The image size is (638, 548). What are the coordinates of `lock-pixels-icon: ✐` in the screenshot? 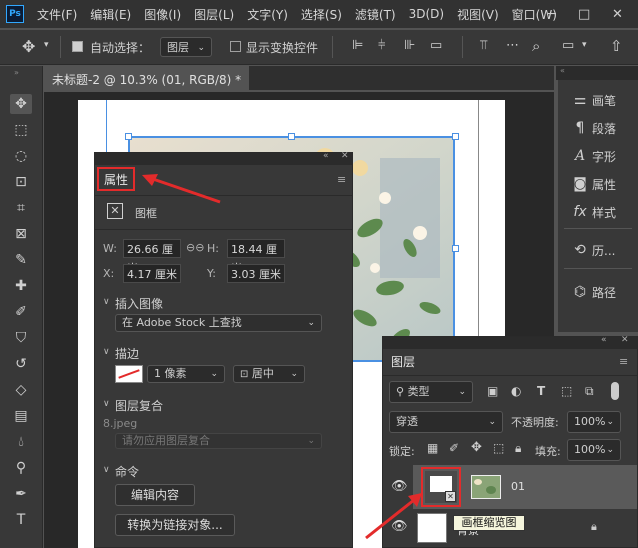 It's located at (454, 448).